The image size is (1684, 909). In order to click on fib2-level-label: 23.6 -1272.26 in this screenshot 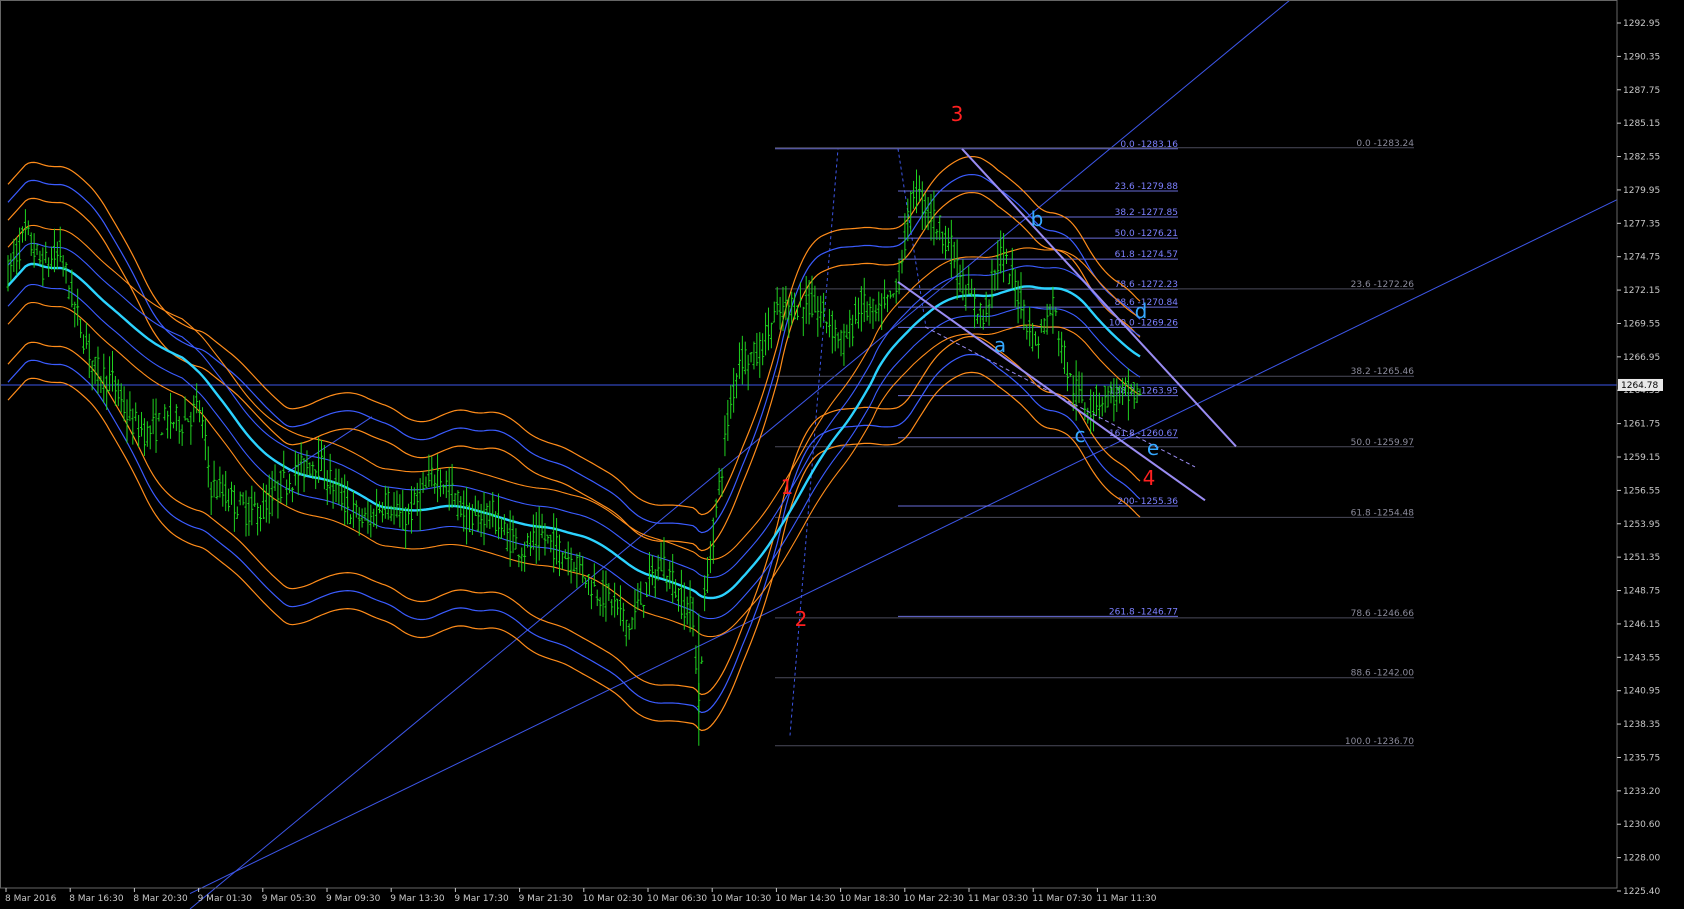, I will do `click(1383, 285)`.